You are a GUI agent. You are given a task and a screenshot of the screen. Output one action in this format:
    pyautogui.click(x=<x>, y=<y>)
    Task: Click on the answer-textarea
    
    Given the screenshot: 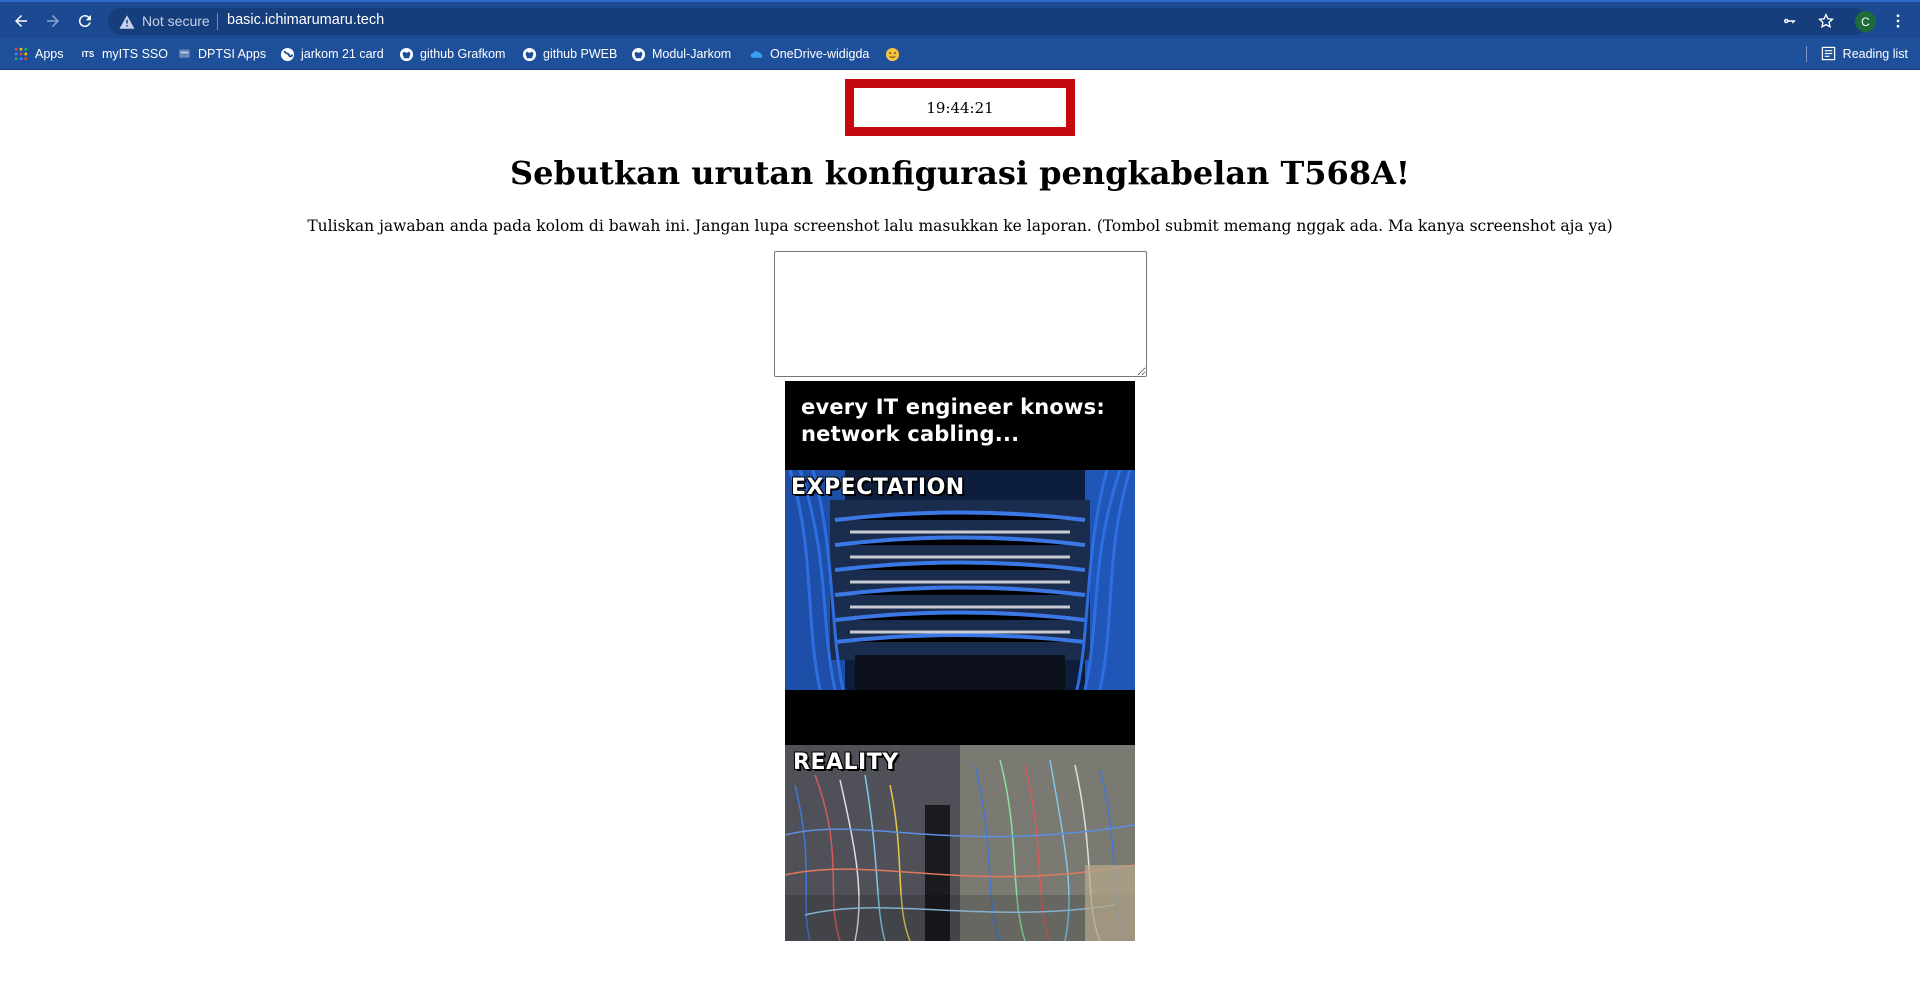 What is the action you would take?
    pyautogui.click(x=960, y=314)
    